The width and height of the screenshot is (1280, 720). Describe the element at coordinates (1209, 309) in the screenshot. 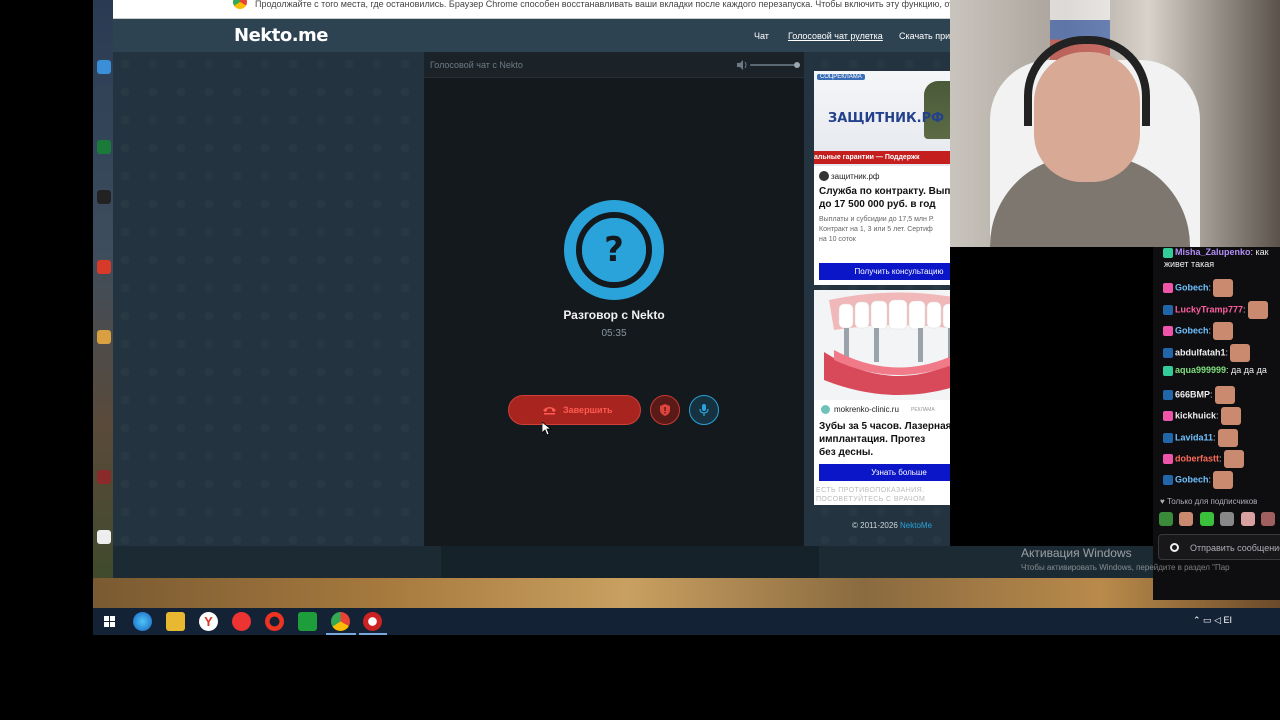

I see `chat-username: LuckyTramp777` at that location.